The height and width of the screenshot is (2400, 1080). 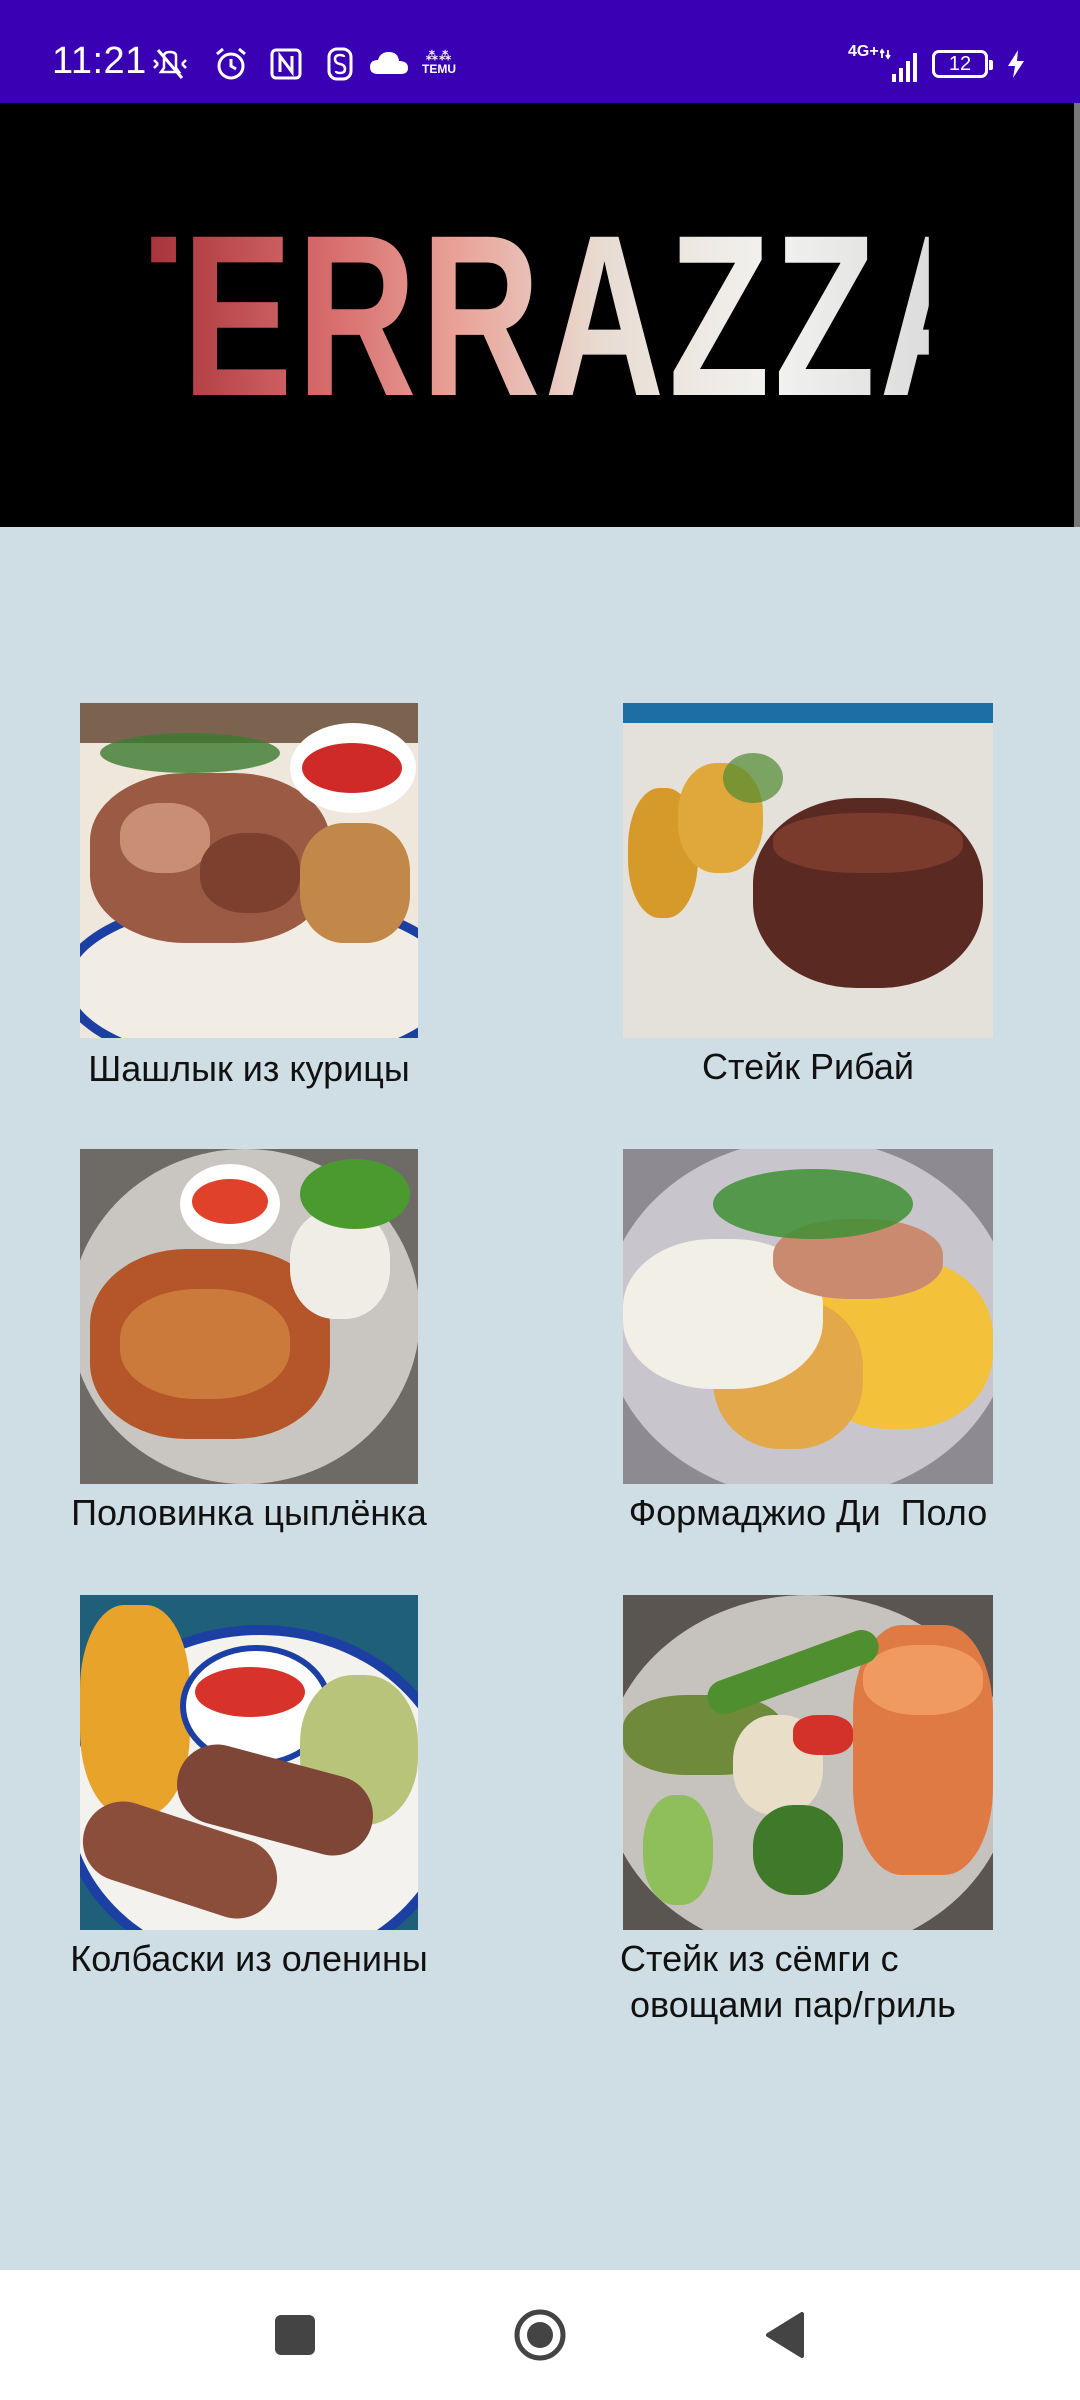 I want to click on status-time: 11:21, so click(x=99, y=61).